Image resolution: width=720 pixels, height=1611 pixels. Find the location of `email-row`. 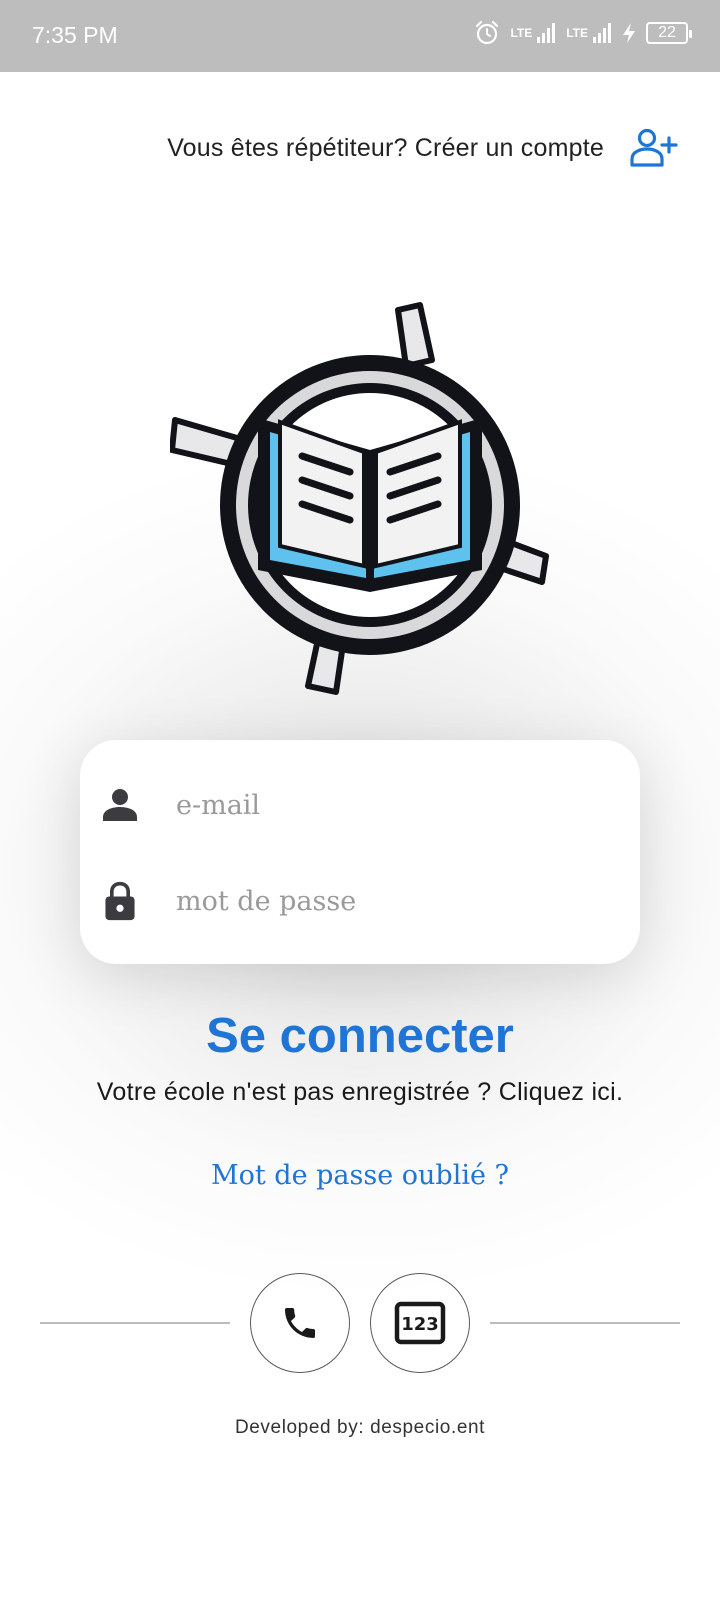

email-row is located at coordinates (308, 805).